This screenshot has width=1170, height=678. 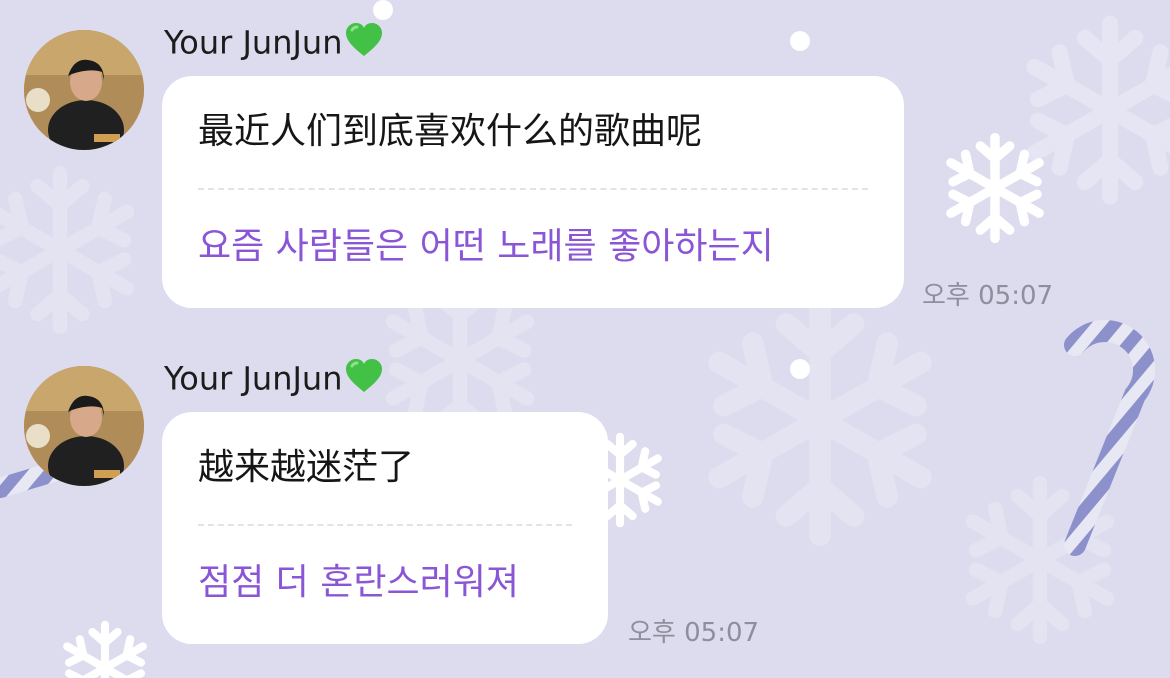 What do you see at coordinates (274, 44) in the screenshot?
I see `sender-name: Your JunJun` at bounding box center [274, 44].